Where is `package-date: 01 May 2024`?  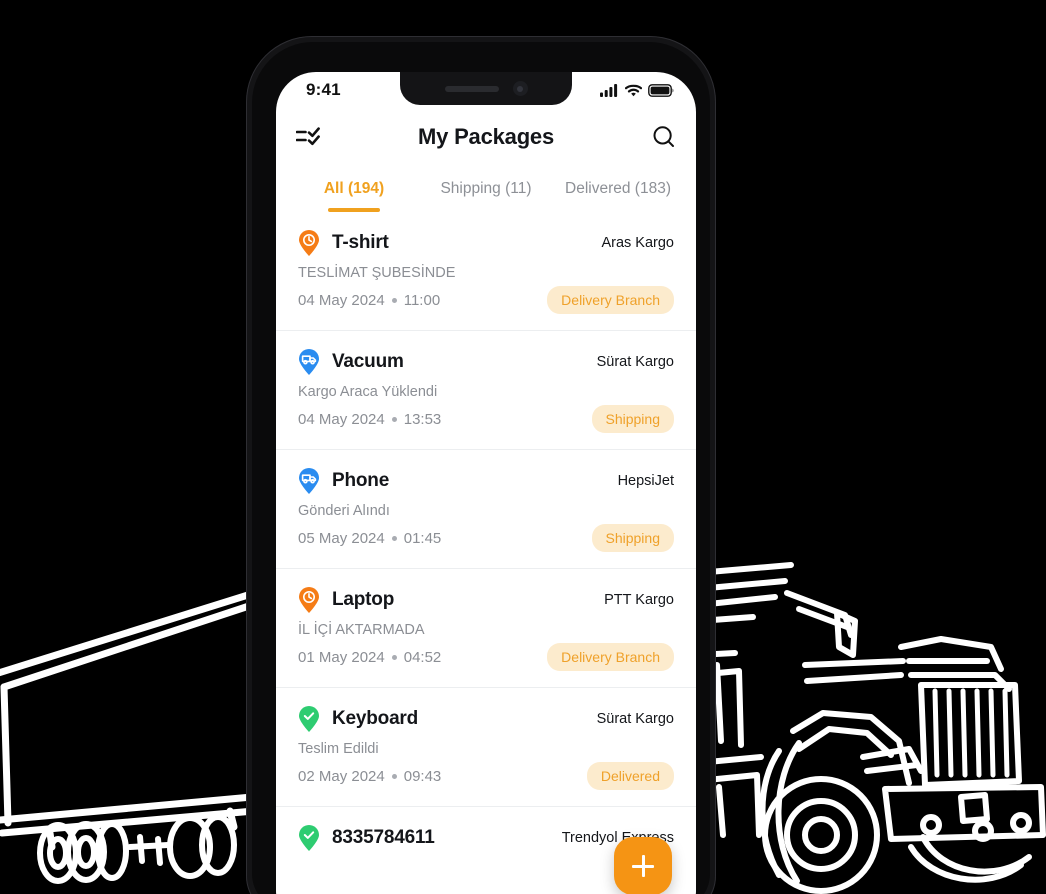 package-date: 01 May 2024 is located at coordinates (341, 657).